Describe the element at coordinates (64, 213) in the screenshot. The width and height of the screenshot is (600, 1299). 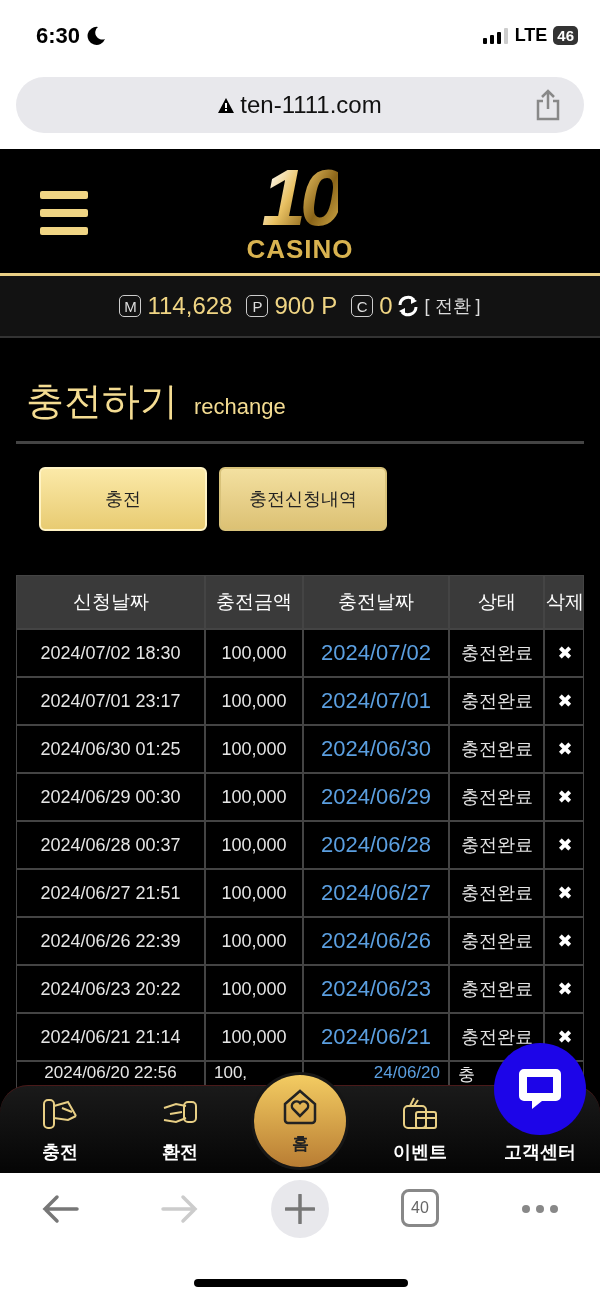
I see `menu-button` at that location.